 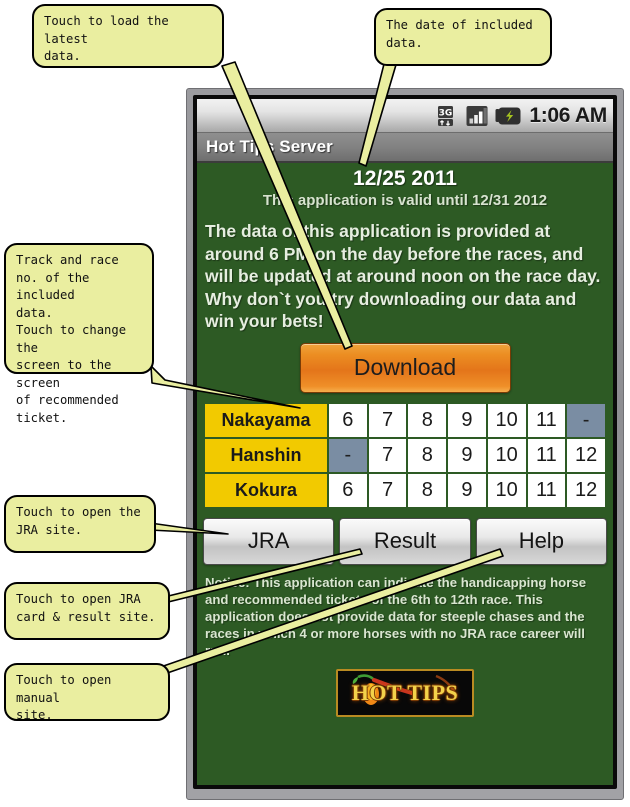 What do you see at coordinates (463, 37) in the screenshot?
I see `callout-date-note: The date of included data.` at bounding box center [463, 37].